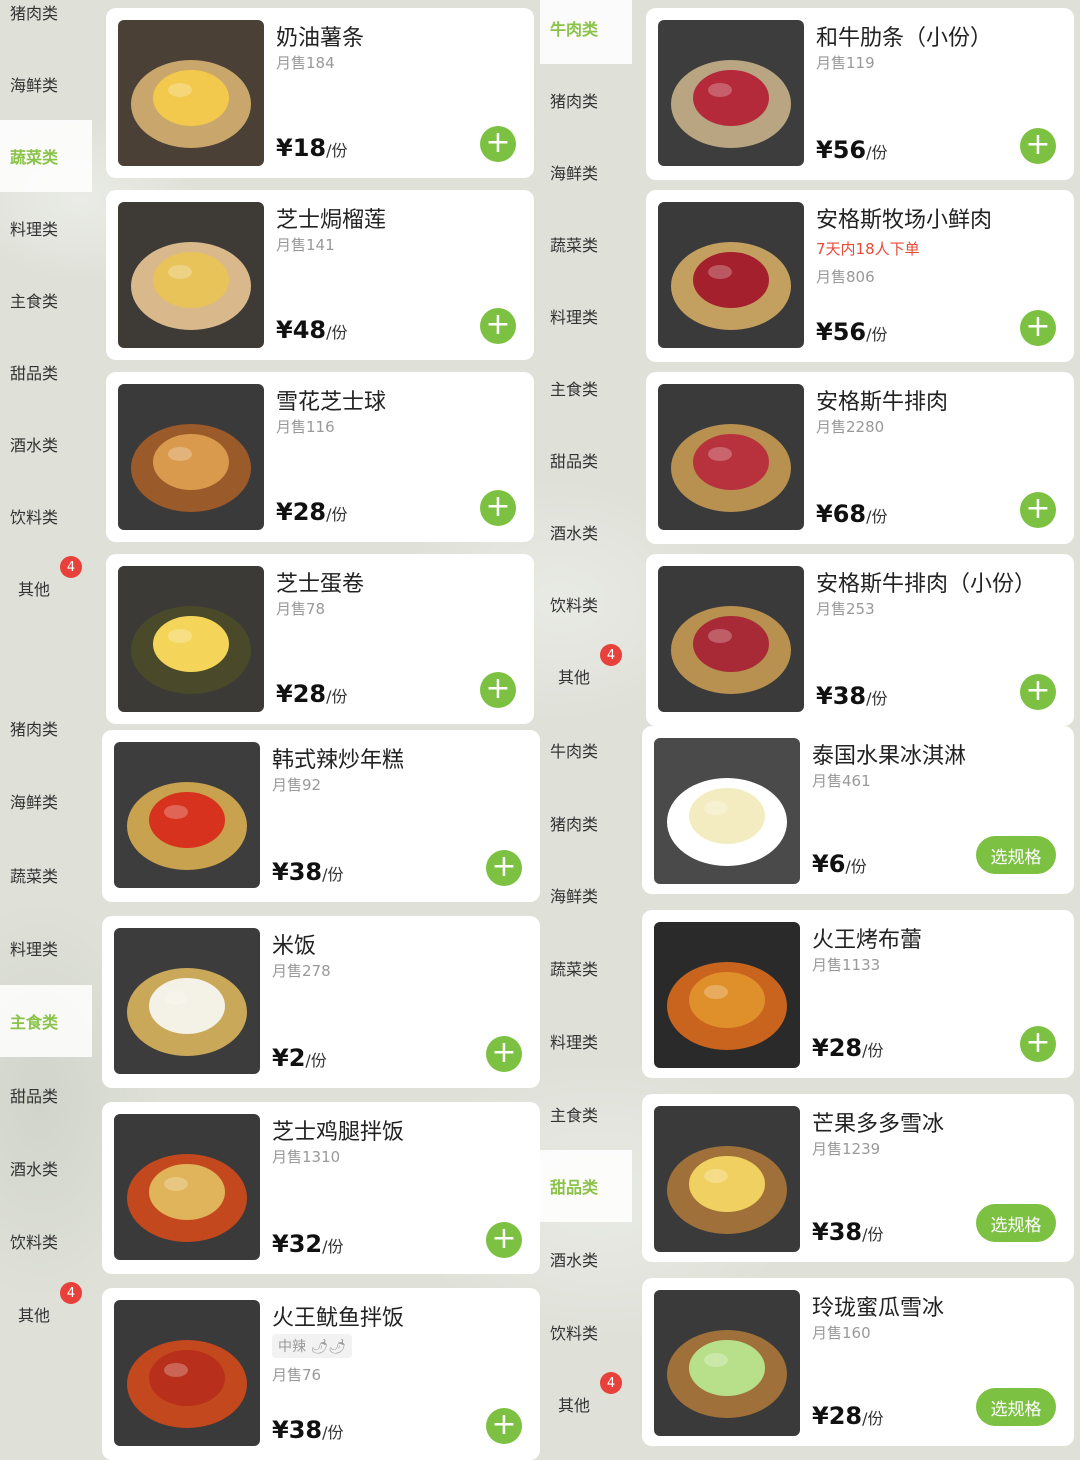  Describe the element at coordinates (34, 301) in the screenshot. I see `sidebar-category-label: 主食类` at that location.